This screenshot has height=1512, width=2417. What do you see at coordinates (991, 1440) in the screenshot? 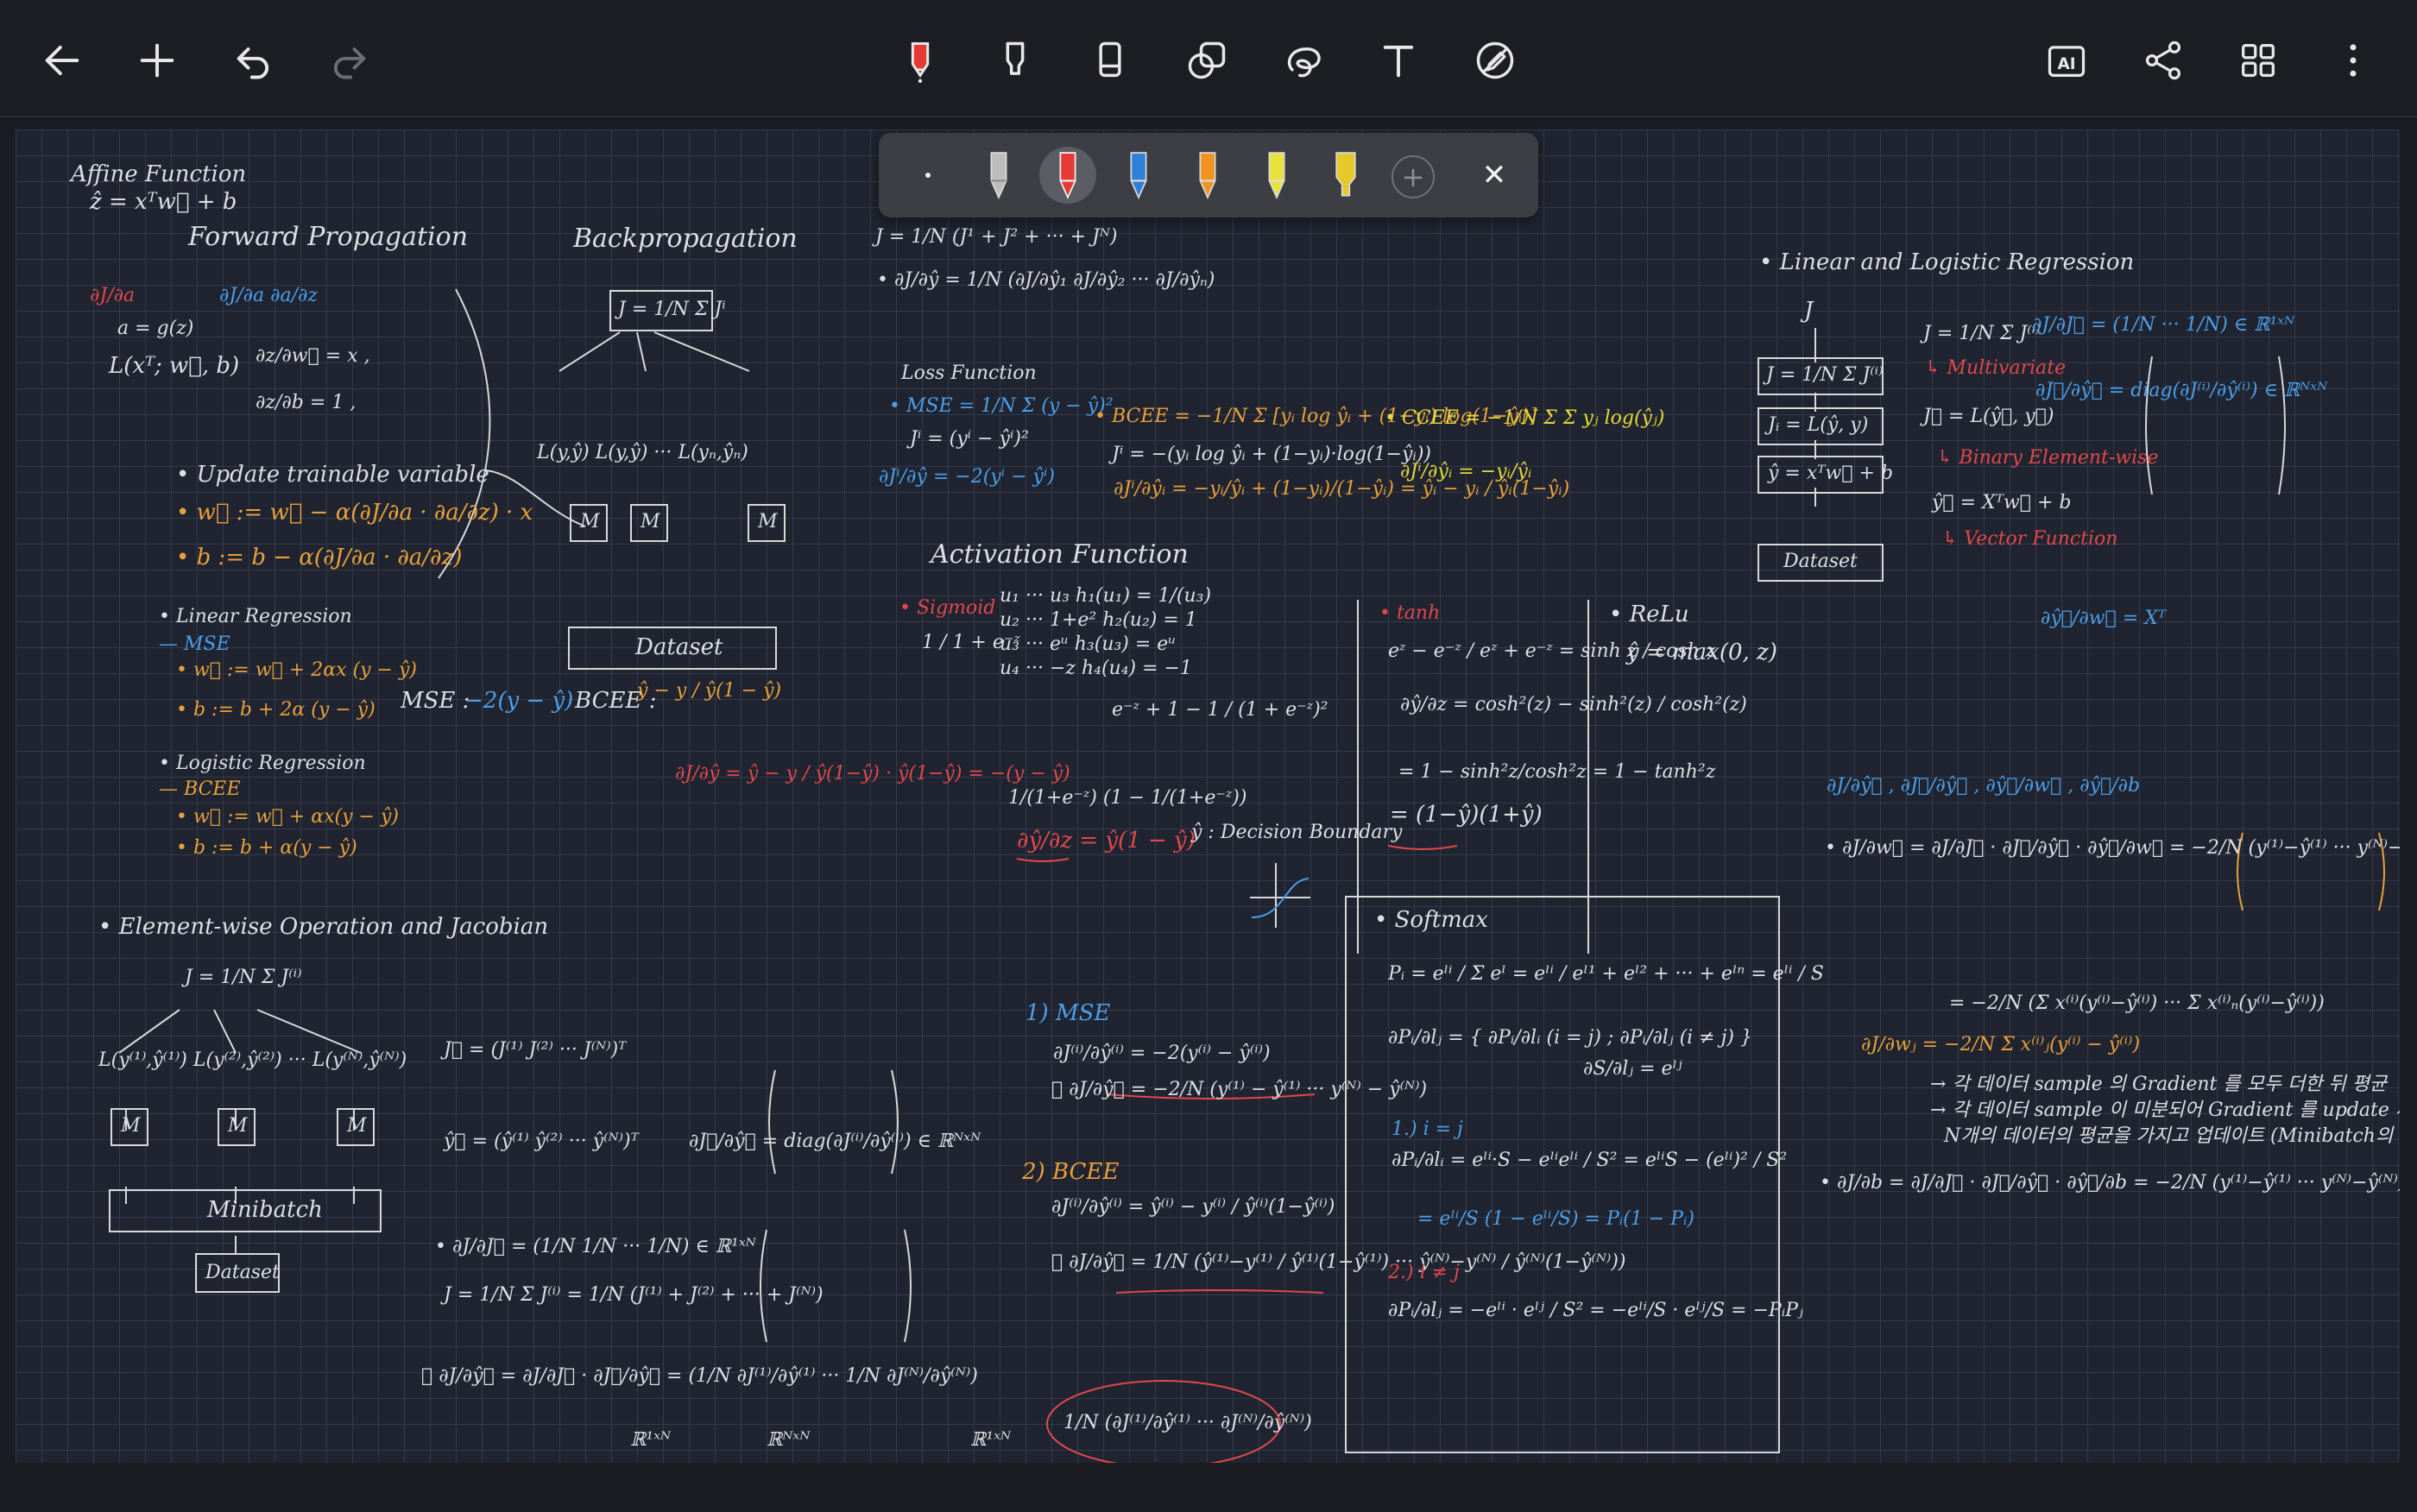
I see `elementwise-r1n-2: ℝ¹ˣᴺ` at bounding box center [991, 1440].